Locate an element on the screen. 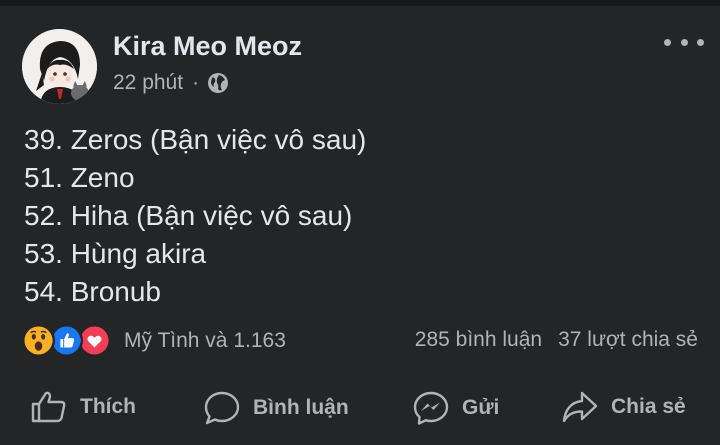 Image resolution: width=720 pixels, height=445 pixels. more-options-button is located at coordinates (684, 42).